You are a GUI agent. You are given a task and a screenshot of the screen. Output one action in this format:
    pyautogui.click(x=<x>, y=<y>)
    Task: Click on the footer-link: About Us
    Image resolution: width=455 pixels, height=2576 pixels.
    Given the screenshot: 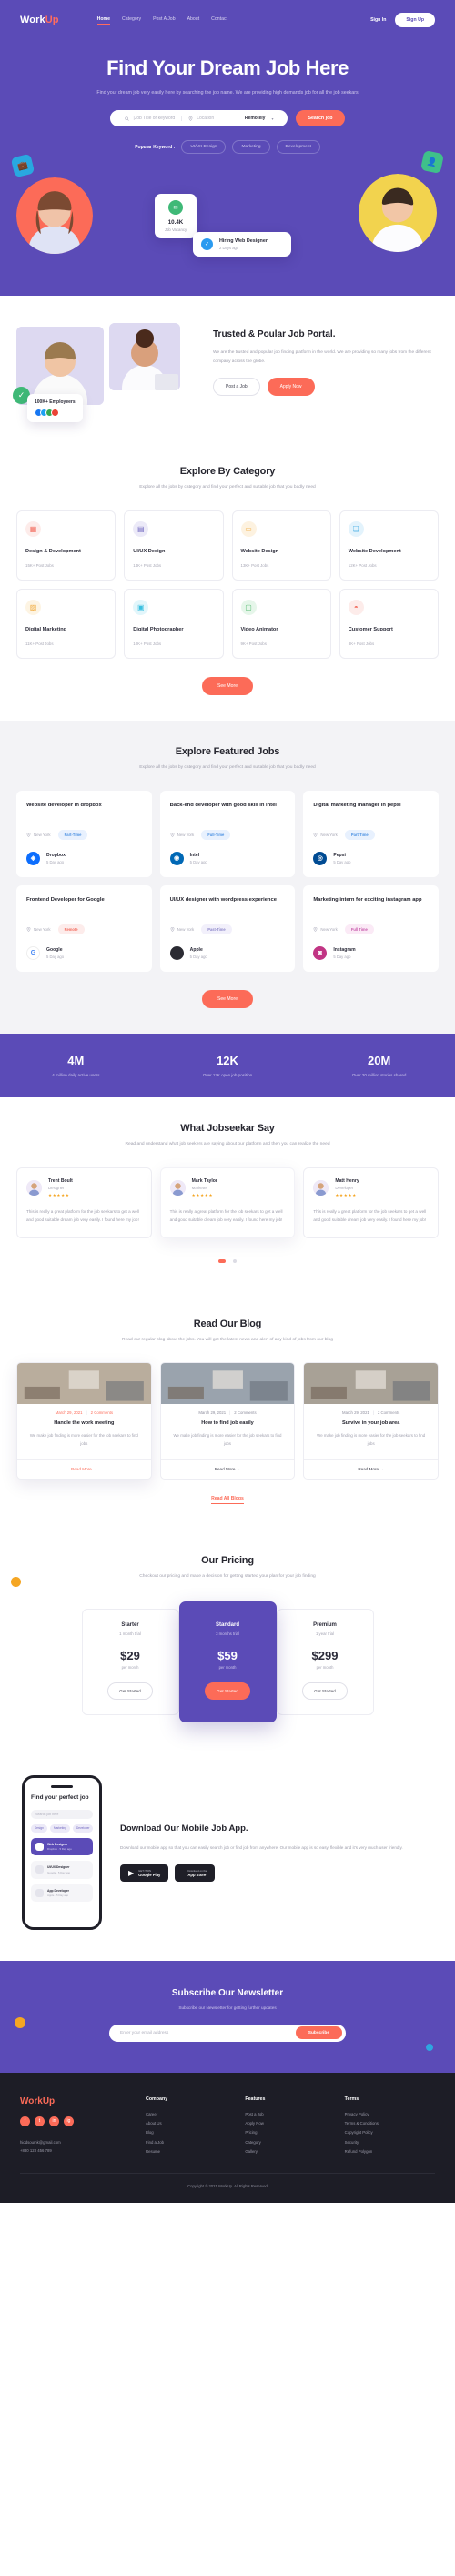 What is the action you would take?
    pyautogui.click(x=191, y=2123)
    